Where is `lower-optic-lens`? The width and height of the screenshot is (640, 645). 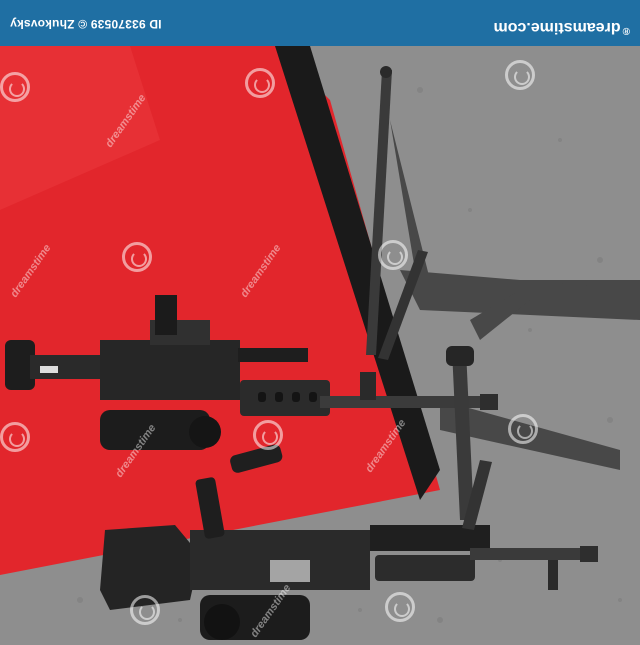 lower-optic-lens is located at coordinates (222, 622).